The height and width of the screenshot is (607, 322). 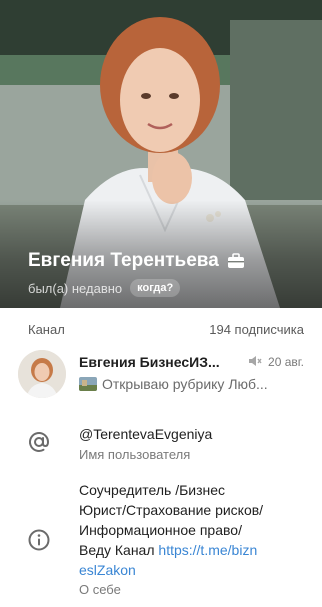 I want to click on channel-section-label: Канал, so click(x=46, y=329).